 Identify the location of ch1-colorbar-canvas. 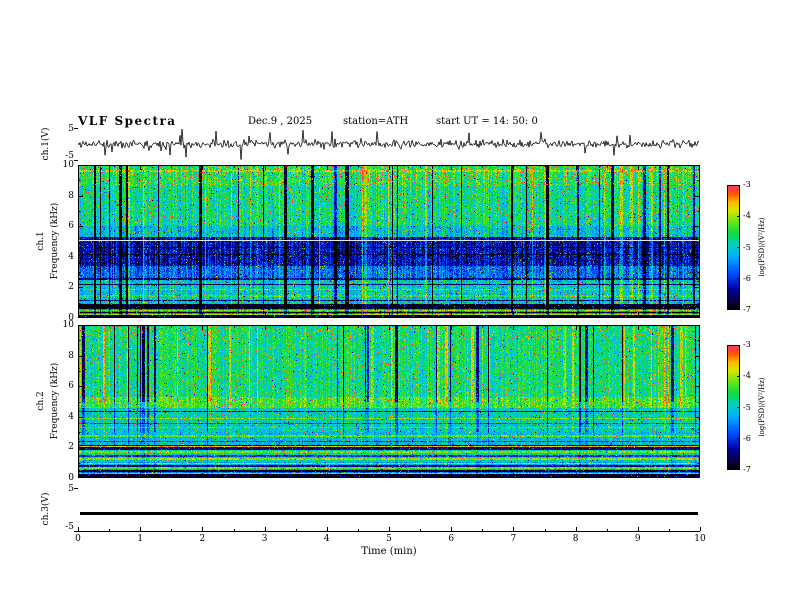
(733, 247).